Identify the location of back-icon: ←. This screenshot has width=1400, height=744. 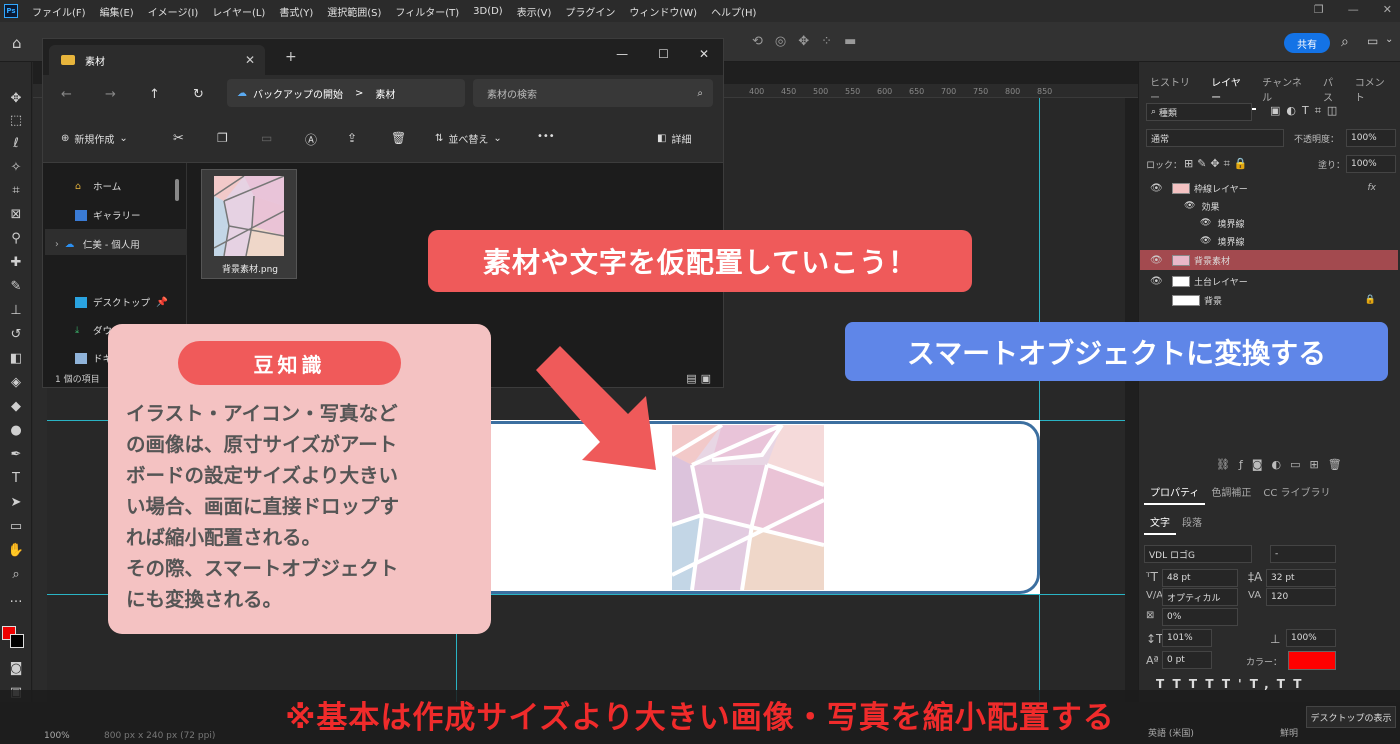
(66, 94).